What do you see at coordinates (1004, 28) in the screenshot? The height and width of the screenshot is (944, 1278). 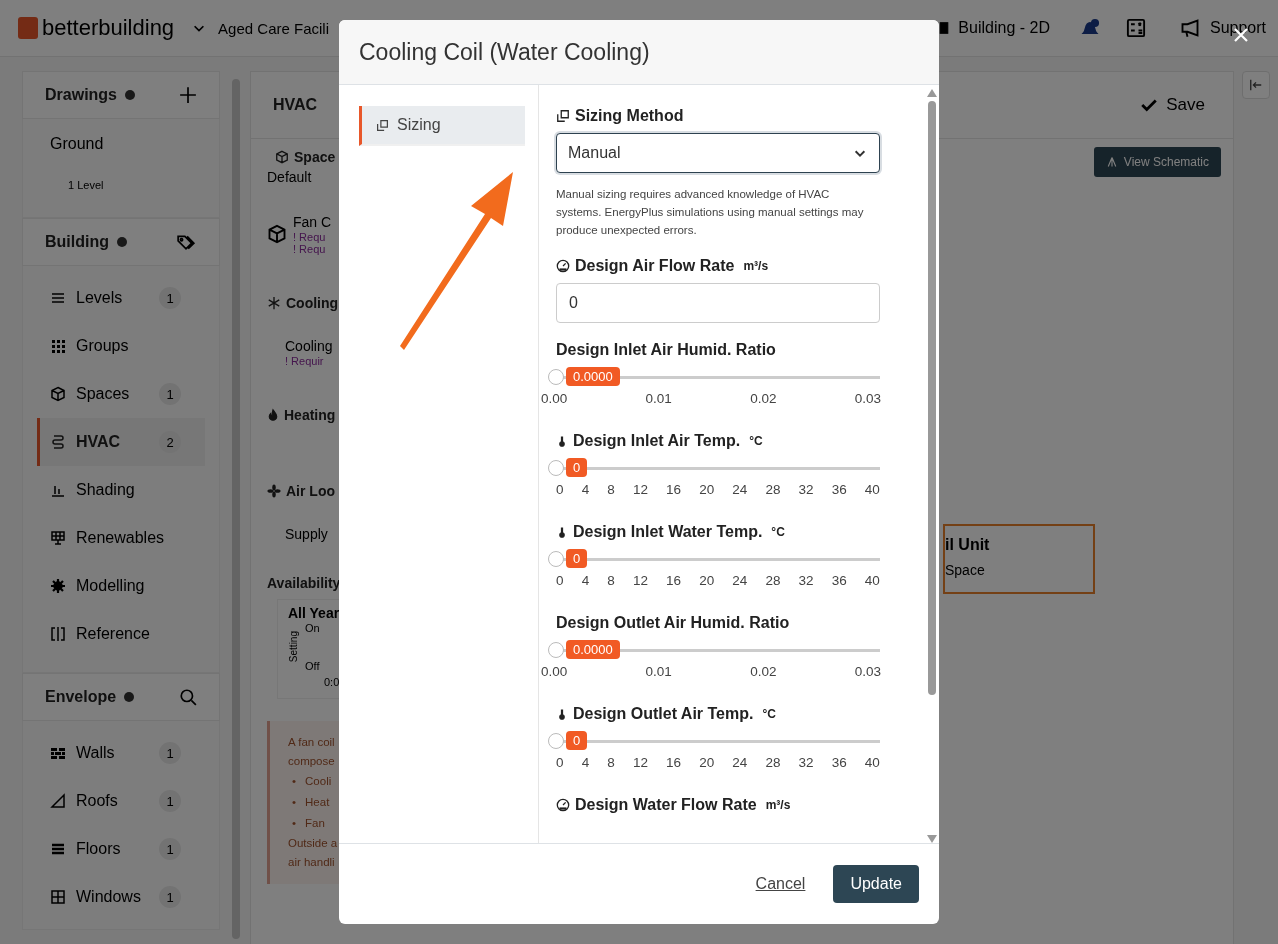 I see `view-name: Building - 2D` at bounding box center [1004, 28].